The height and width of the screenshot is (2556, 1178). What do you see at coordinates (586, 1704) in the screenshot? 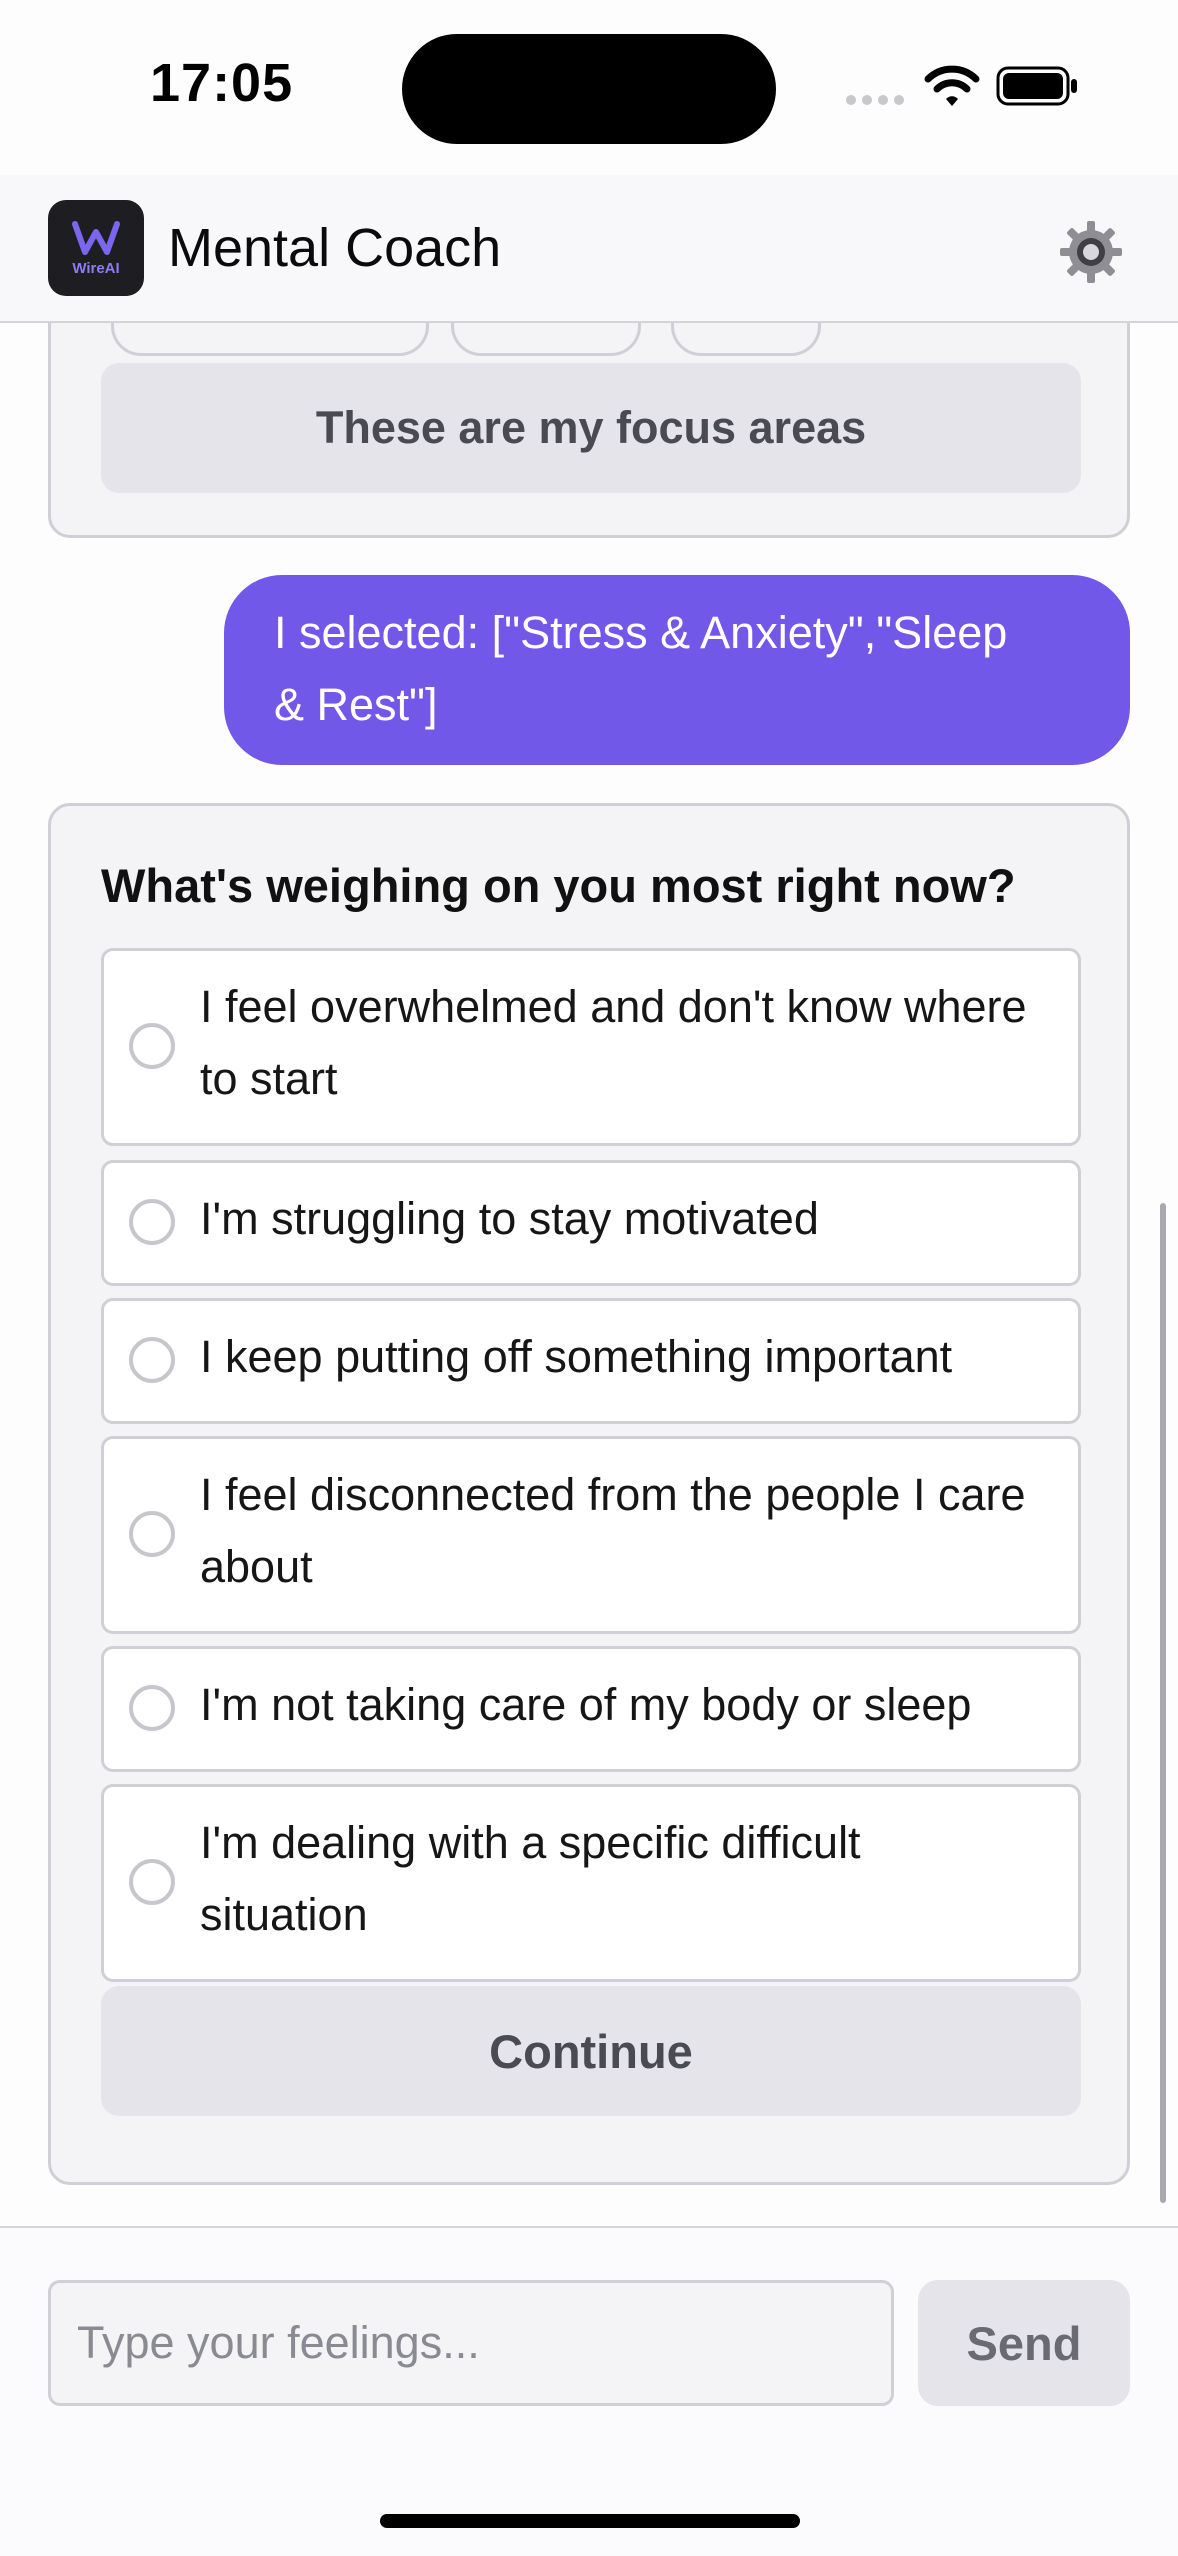
I see `option-label-line: I'm not taking care of my body or sleep` at bounding box center [586, 1704].